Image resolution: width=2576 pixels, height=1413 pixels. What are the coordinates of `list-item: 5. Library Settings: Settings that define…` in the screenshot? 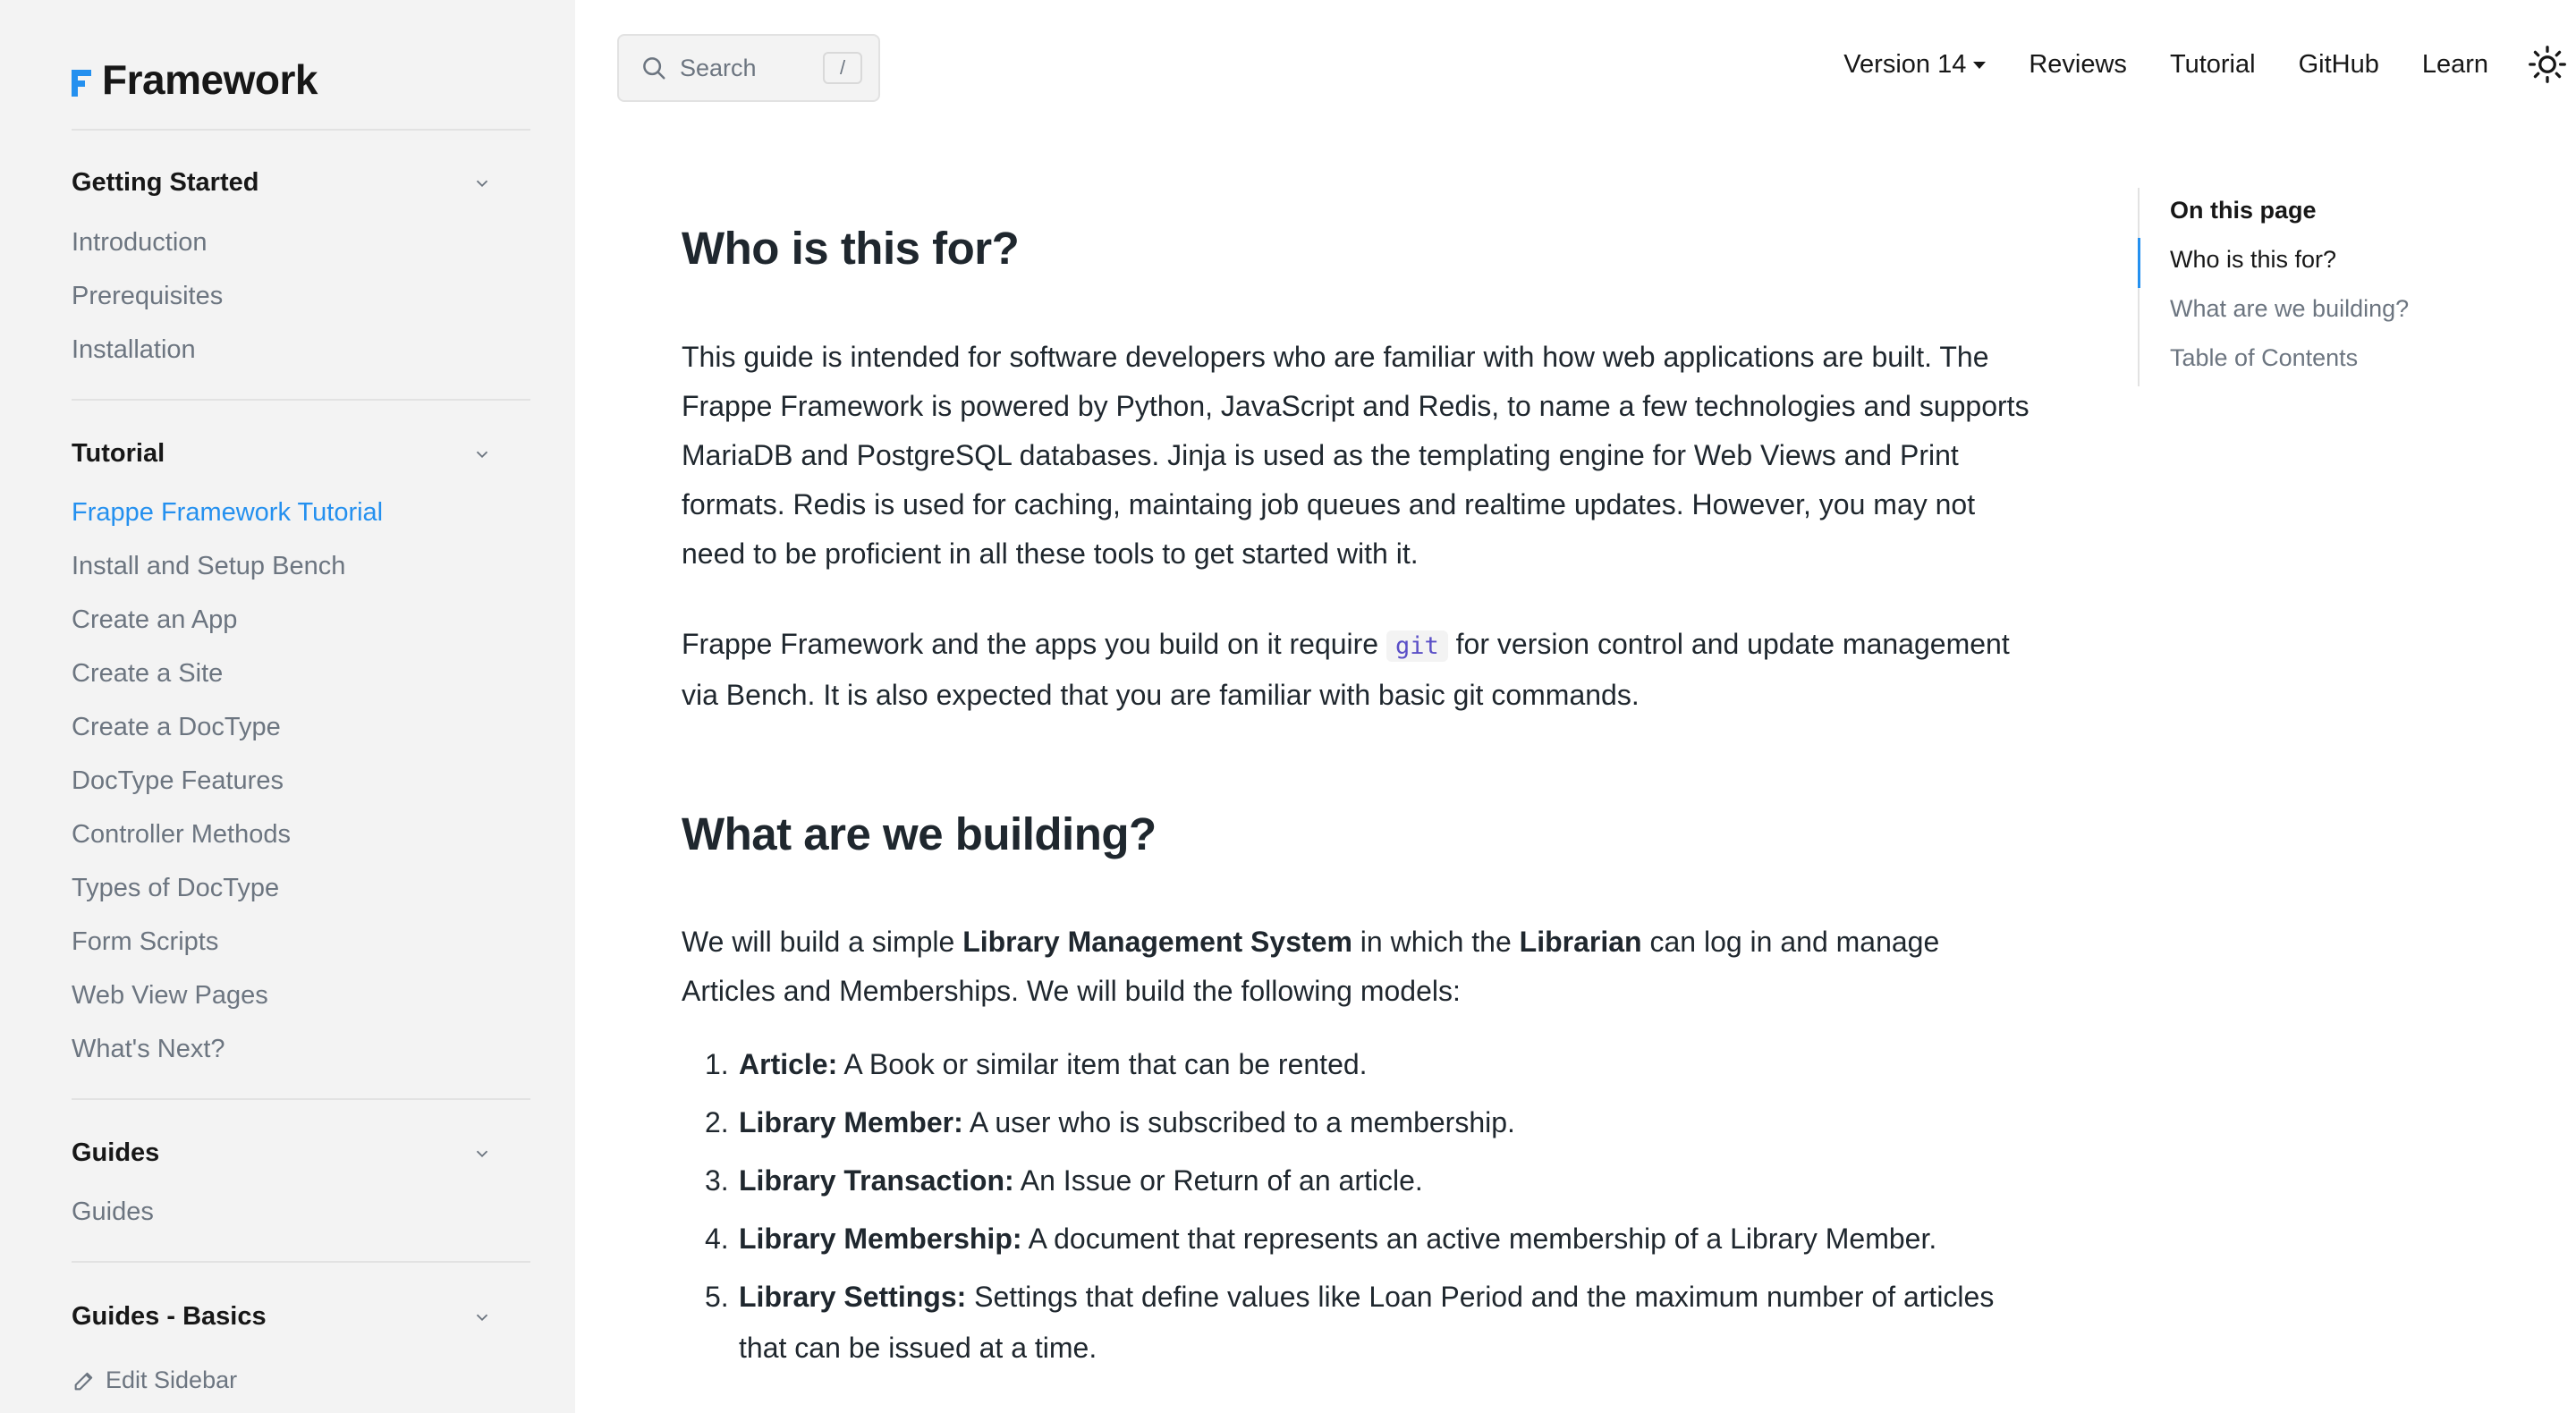 It's located at (1350, 1322).